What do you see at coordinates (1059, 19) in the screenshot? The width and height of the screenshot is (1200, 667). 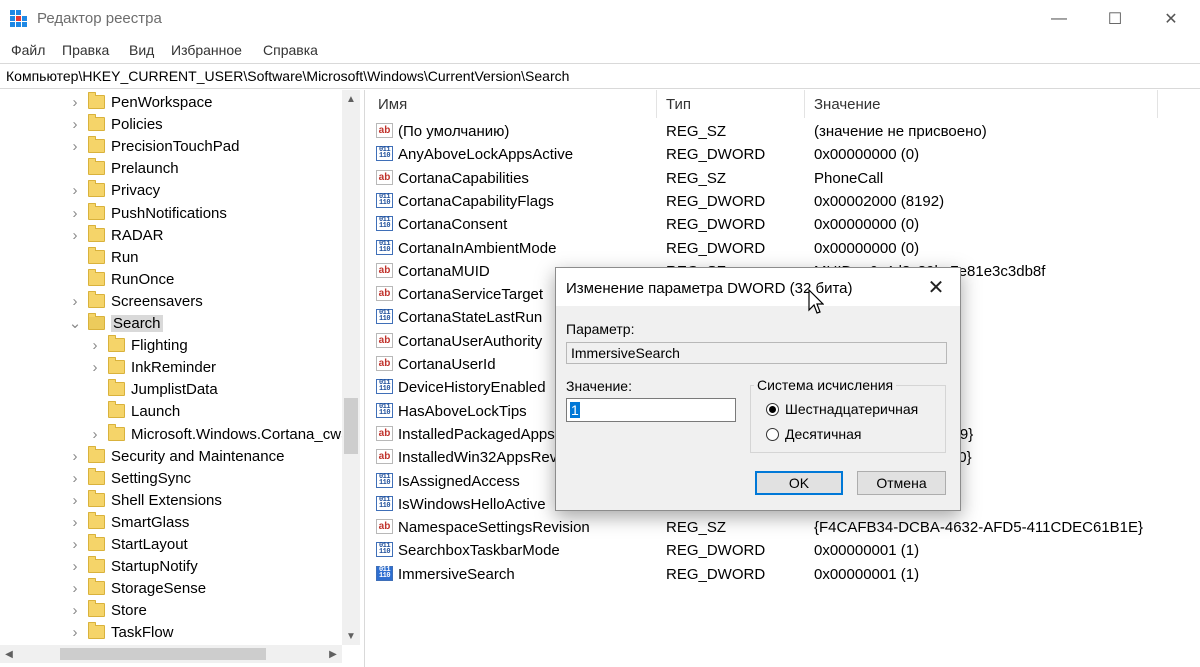 I see `minimize-button: —` at bounding box center [1059, 19].